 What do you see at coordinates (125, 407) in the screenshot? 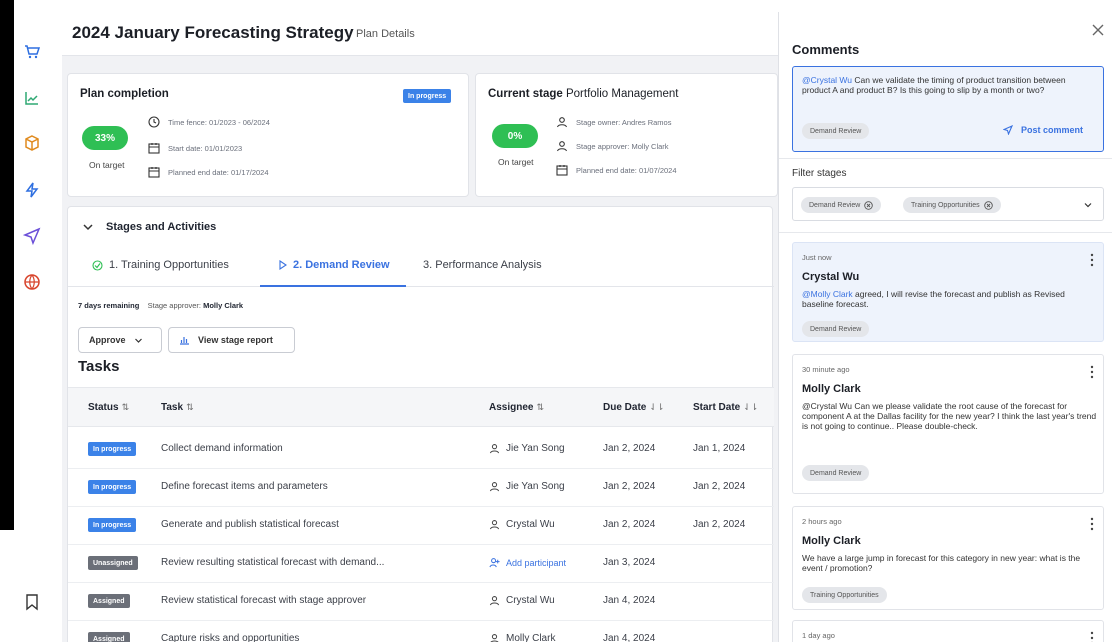
I see `sort-icon: ⇅` at bounding box center [125, 407].